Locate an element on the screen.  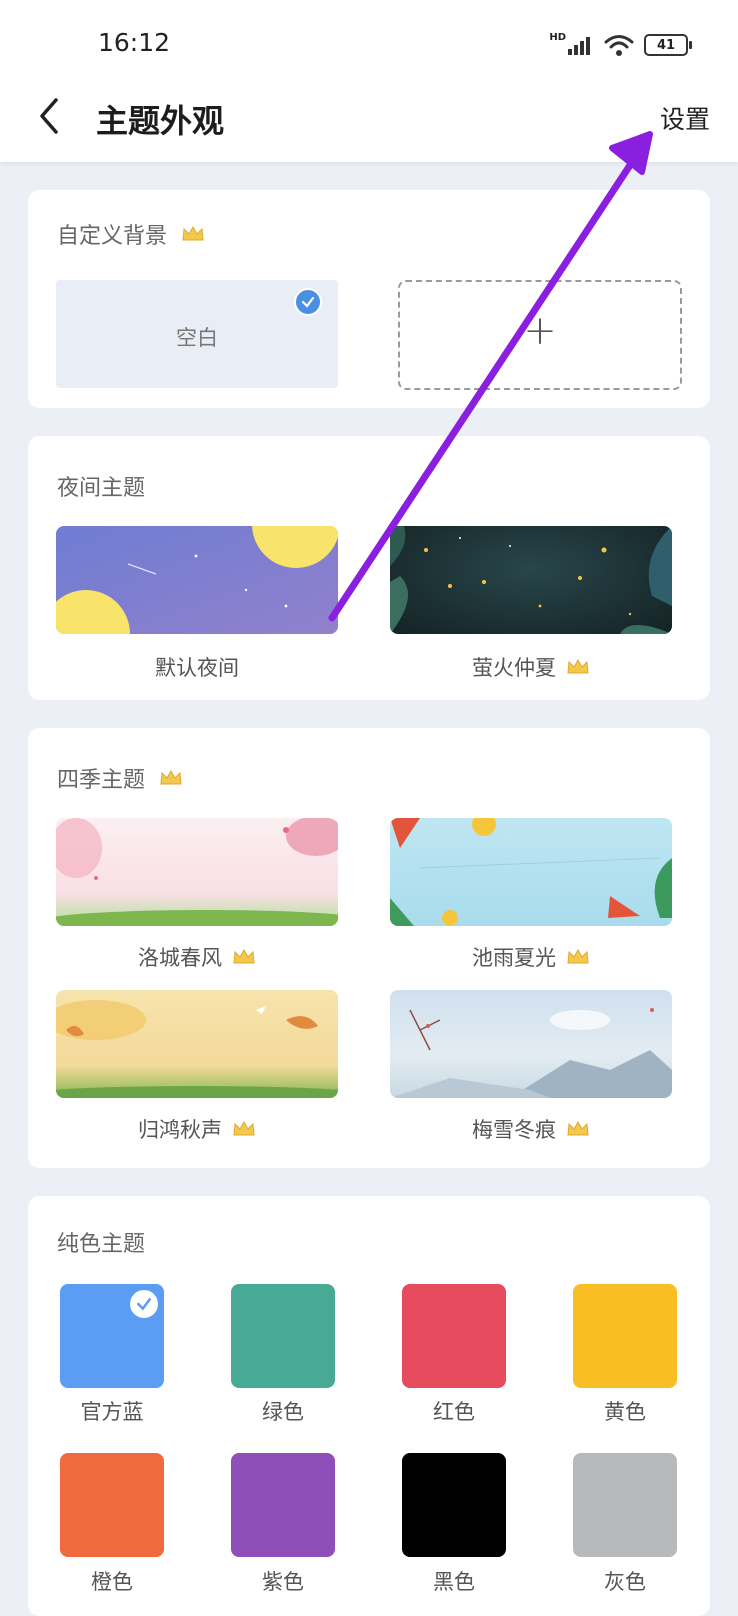
plus-icon: + is located at coordinates (540, 331).